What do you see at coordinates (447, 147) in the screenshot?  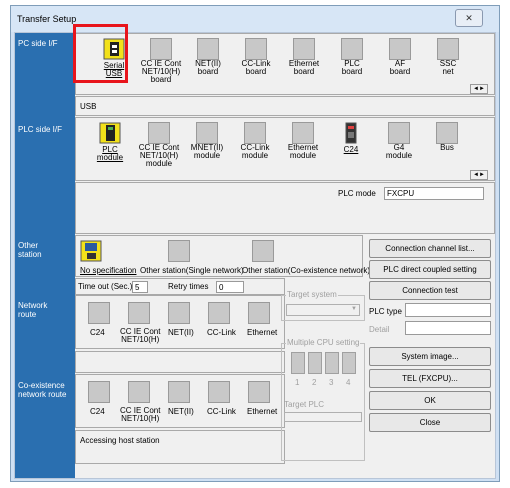 I see `plc-item-label: Bus` at bounding box center [447, 147].